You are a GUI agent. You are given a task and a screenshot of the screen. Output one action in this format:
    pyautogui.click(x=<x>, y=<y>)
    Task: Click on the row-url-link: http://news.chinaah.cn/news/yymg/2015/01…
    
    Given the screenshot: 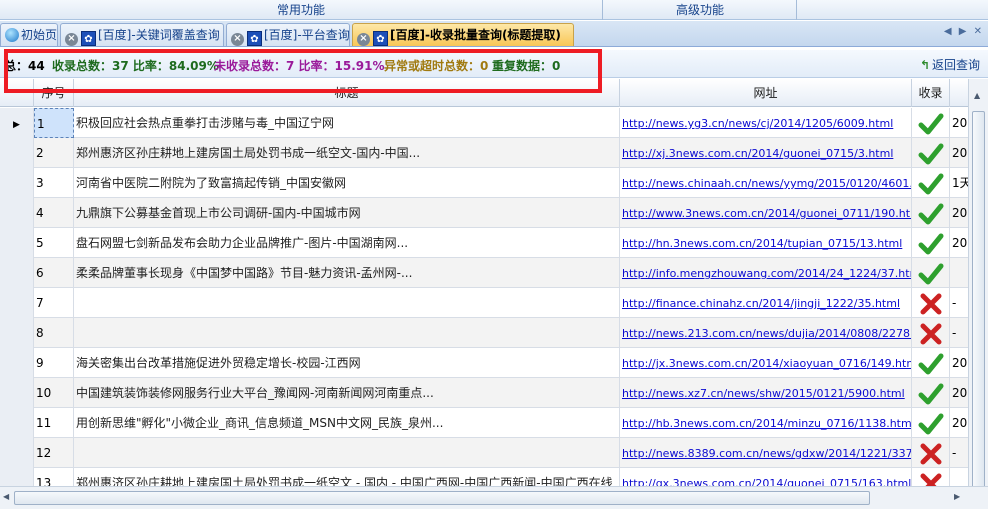 What is the action you would take?
    pyautogui.click(x=766, y=183)
    